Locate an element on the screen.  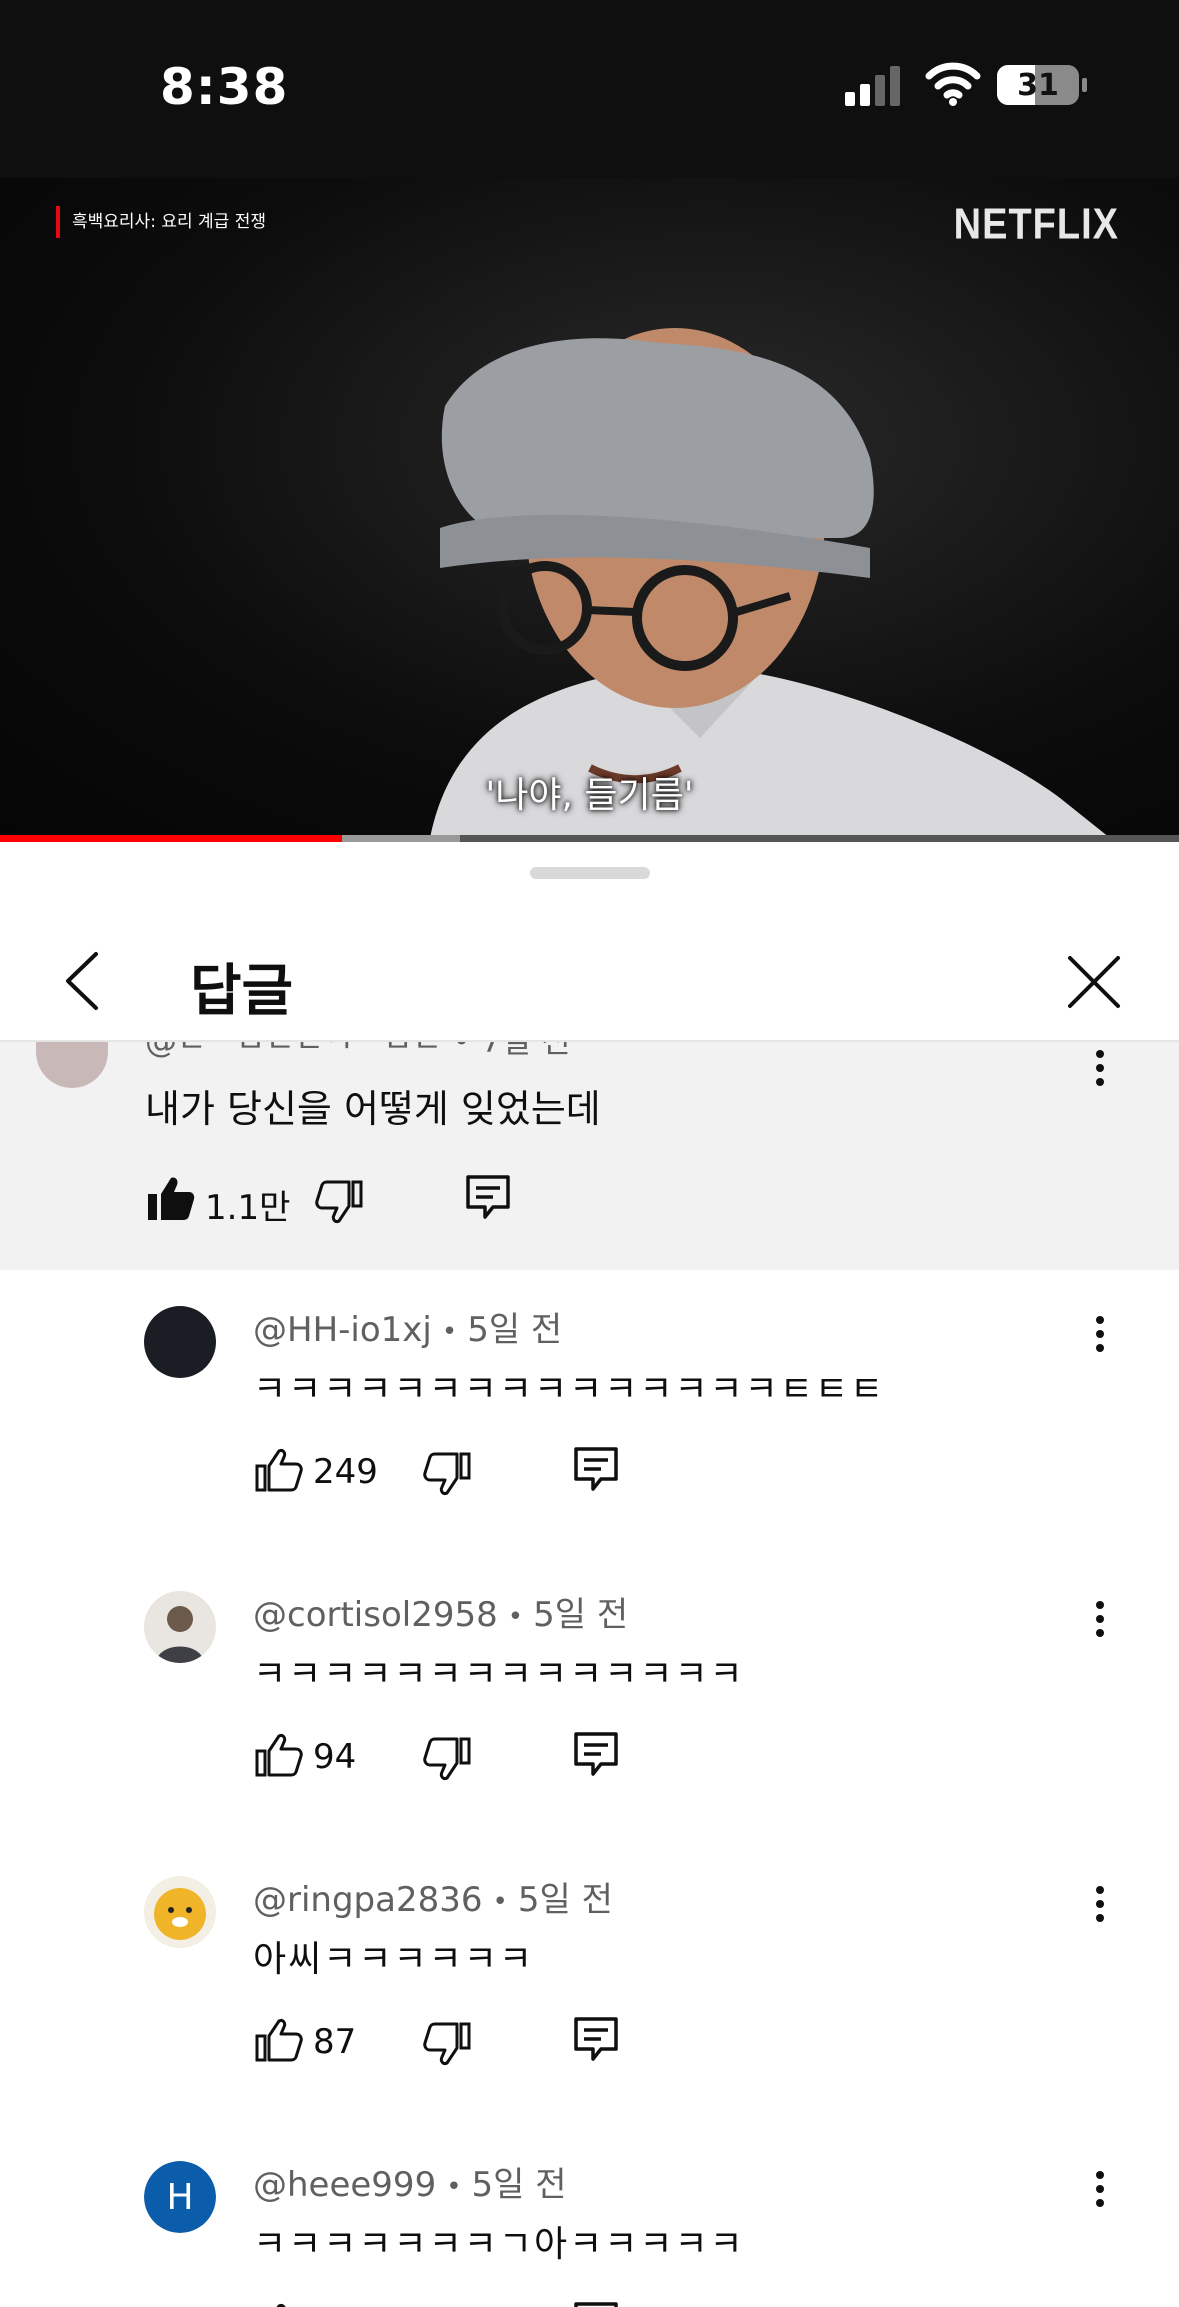
comment-meta: @ㄴㅡㅁㄴㄷㅋㅡㅁㄴ • 7일 전 is located at coordinates (358, 1052).